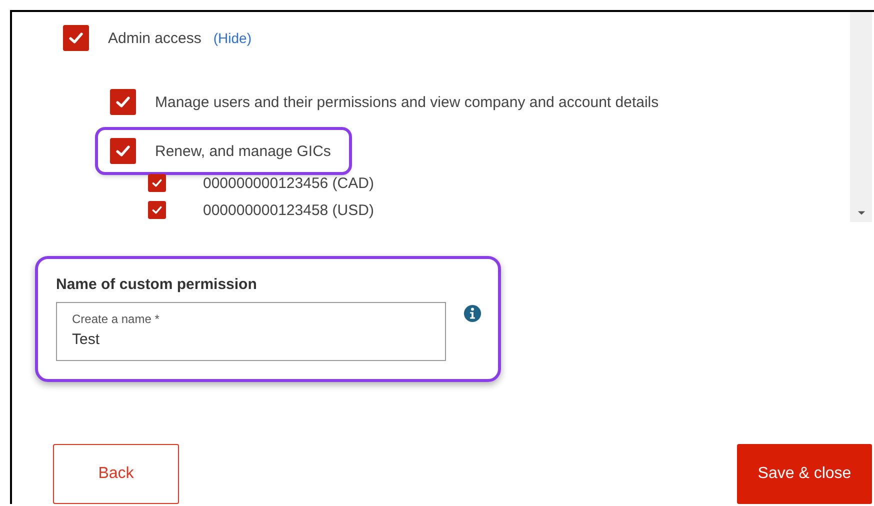  What do you see at coordinates (243, 151) in the screenshot?
I see `checkbox-label: Renew, and manage GICs` at bounding box center [243, 151].